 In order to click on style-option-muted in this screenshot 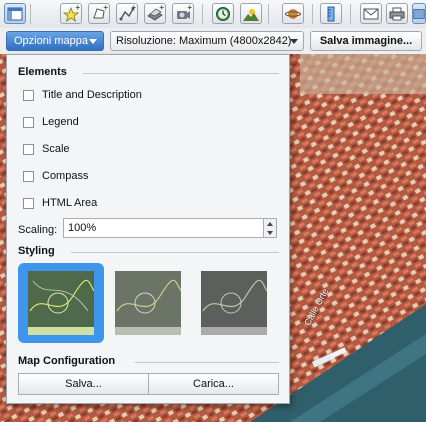, I will do `click(148, 303)`.